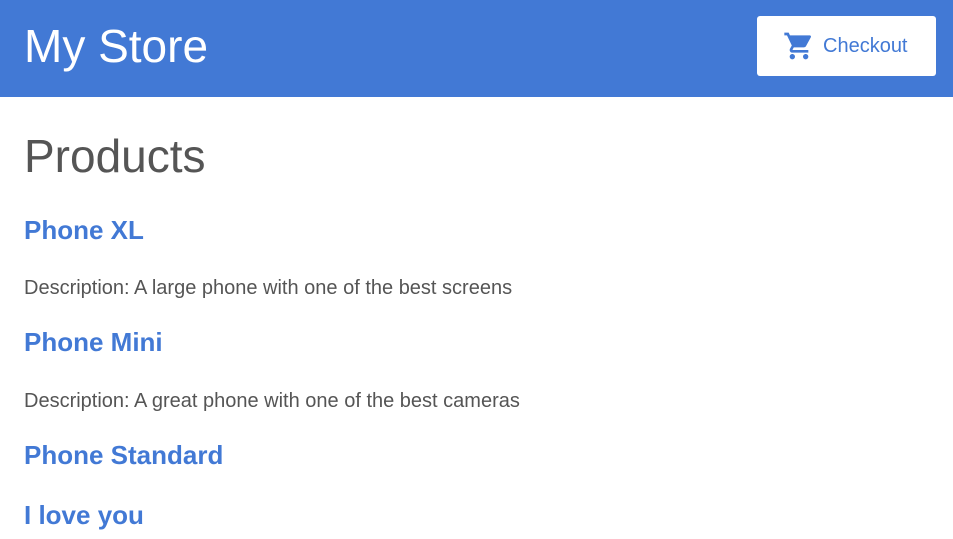 This screenshot has height=539, width=953. Describe the element at coordinates (865, 45) in the screenshot. I see `checkout-label: Checkout` at that location.